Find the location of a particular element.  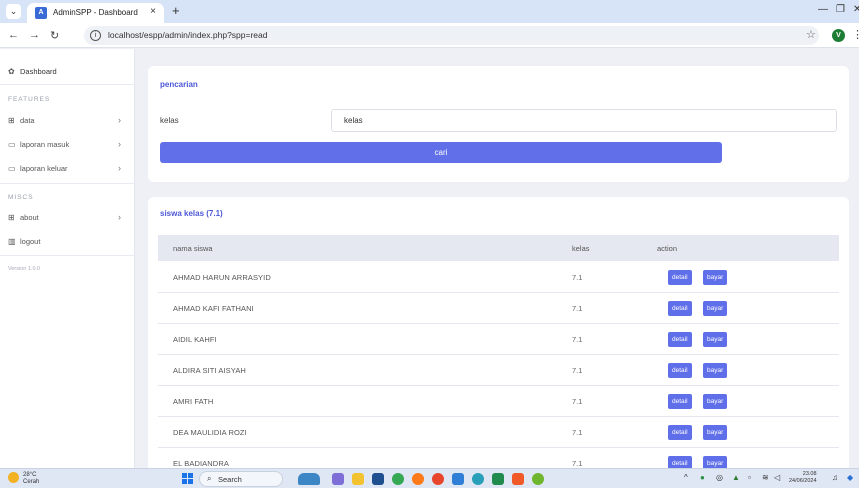

terminal-icon is located at coordinates (378, 479).